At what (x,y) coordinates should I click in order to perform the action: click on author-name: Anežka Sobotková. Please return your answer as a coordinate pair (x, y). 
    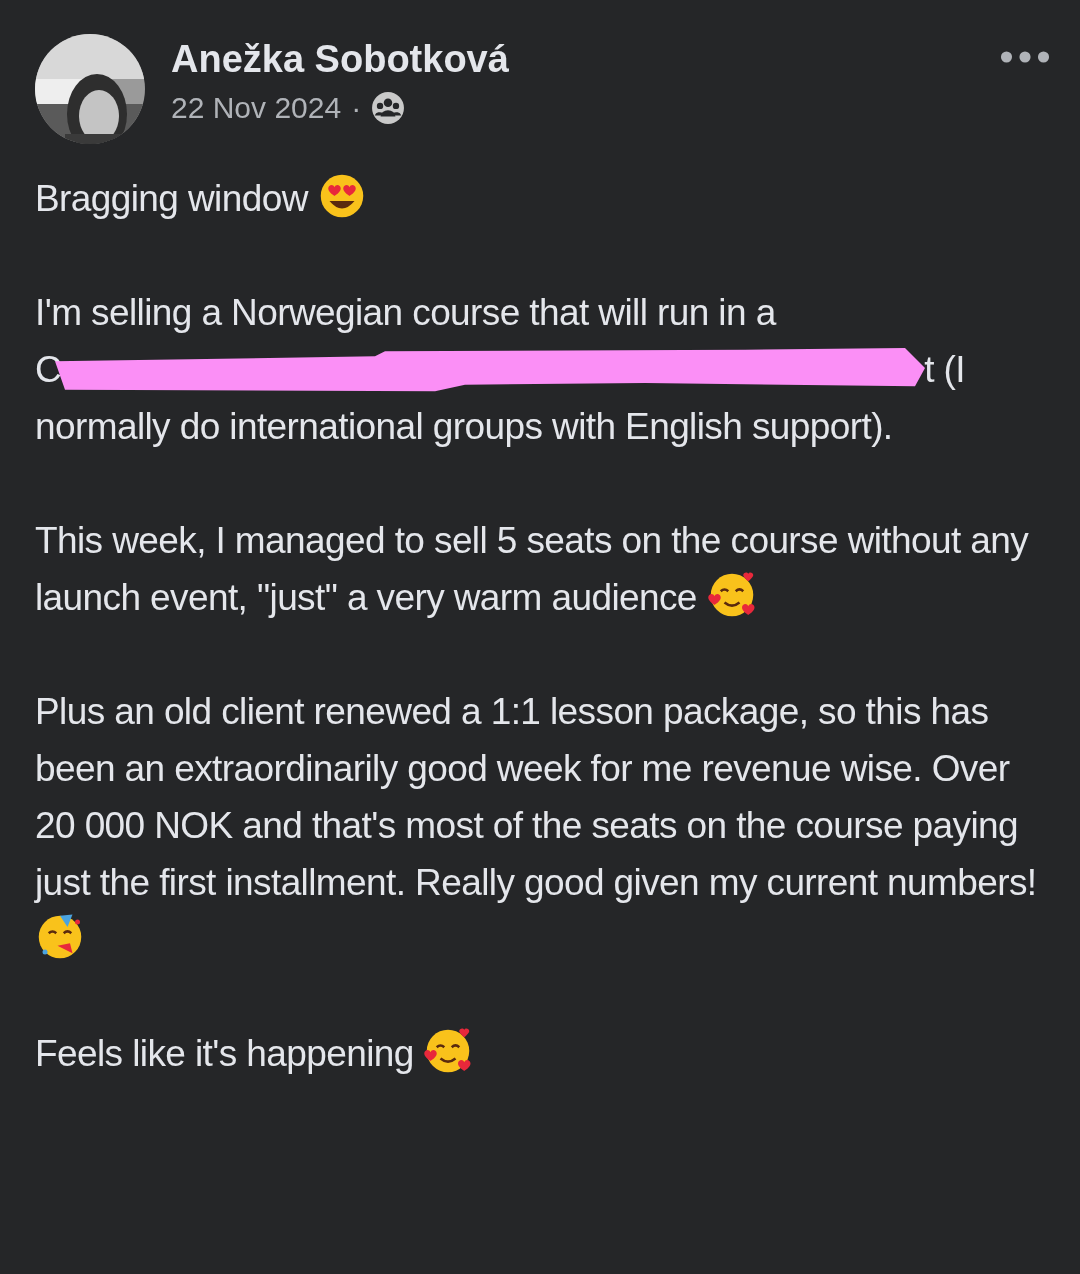
    Looking at the image, I should click on (572, 59).